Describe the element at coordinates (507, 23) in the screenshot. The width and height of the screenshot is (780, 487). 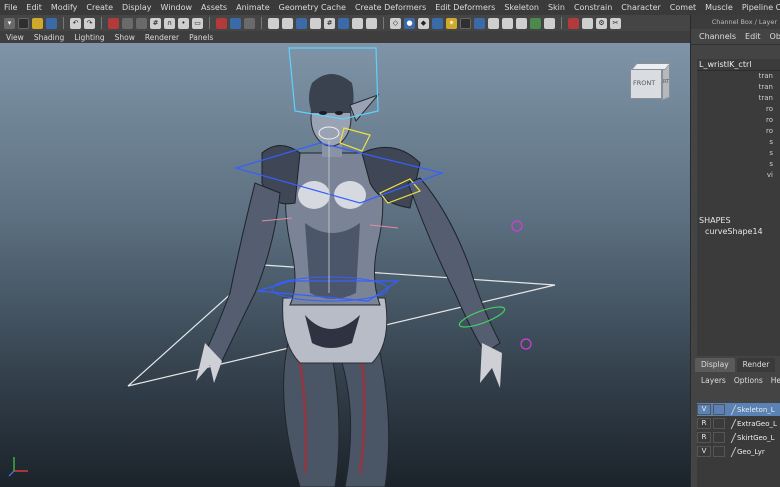
I see `anti-alias-icon` at that location.